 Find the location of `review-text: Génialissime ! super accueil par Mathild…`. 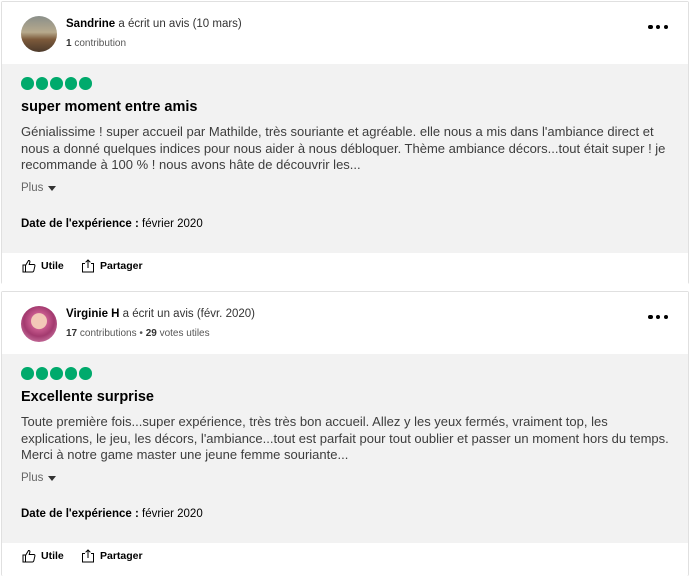

review-text: Génialissime ! super accueil par Mathild… is located at coordinates (343, 148).